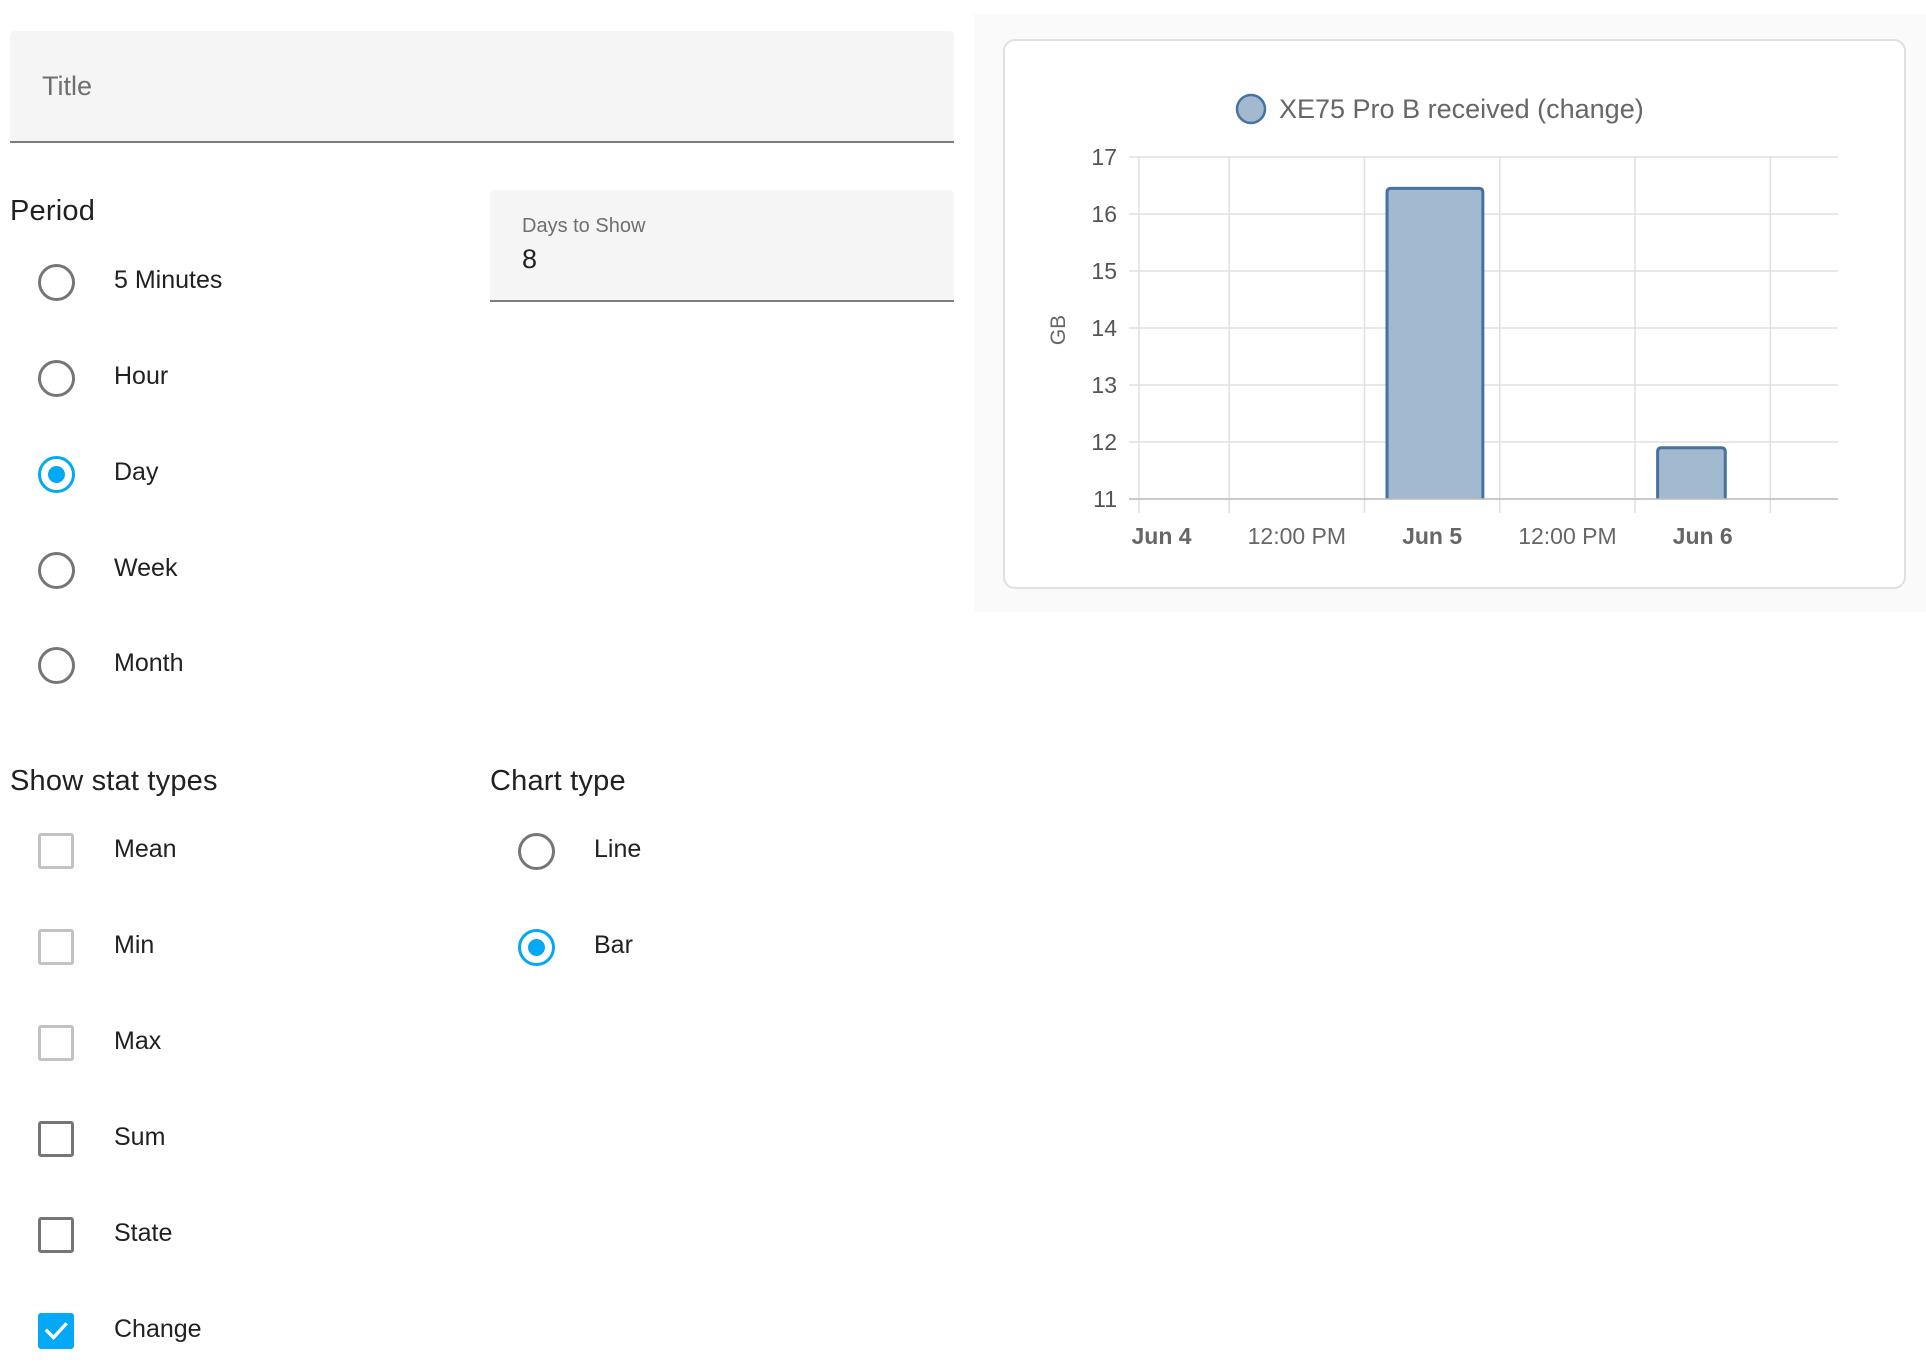  What do you see at coordinates (138, 1041) in the screenshot?
I see `stat-type-label: Max` at bounding box center [138, 1041].